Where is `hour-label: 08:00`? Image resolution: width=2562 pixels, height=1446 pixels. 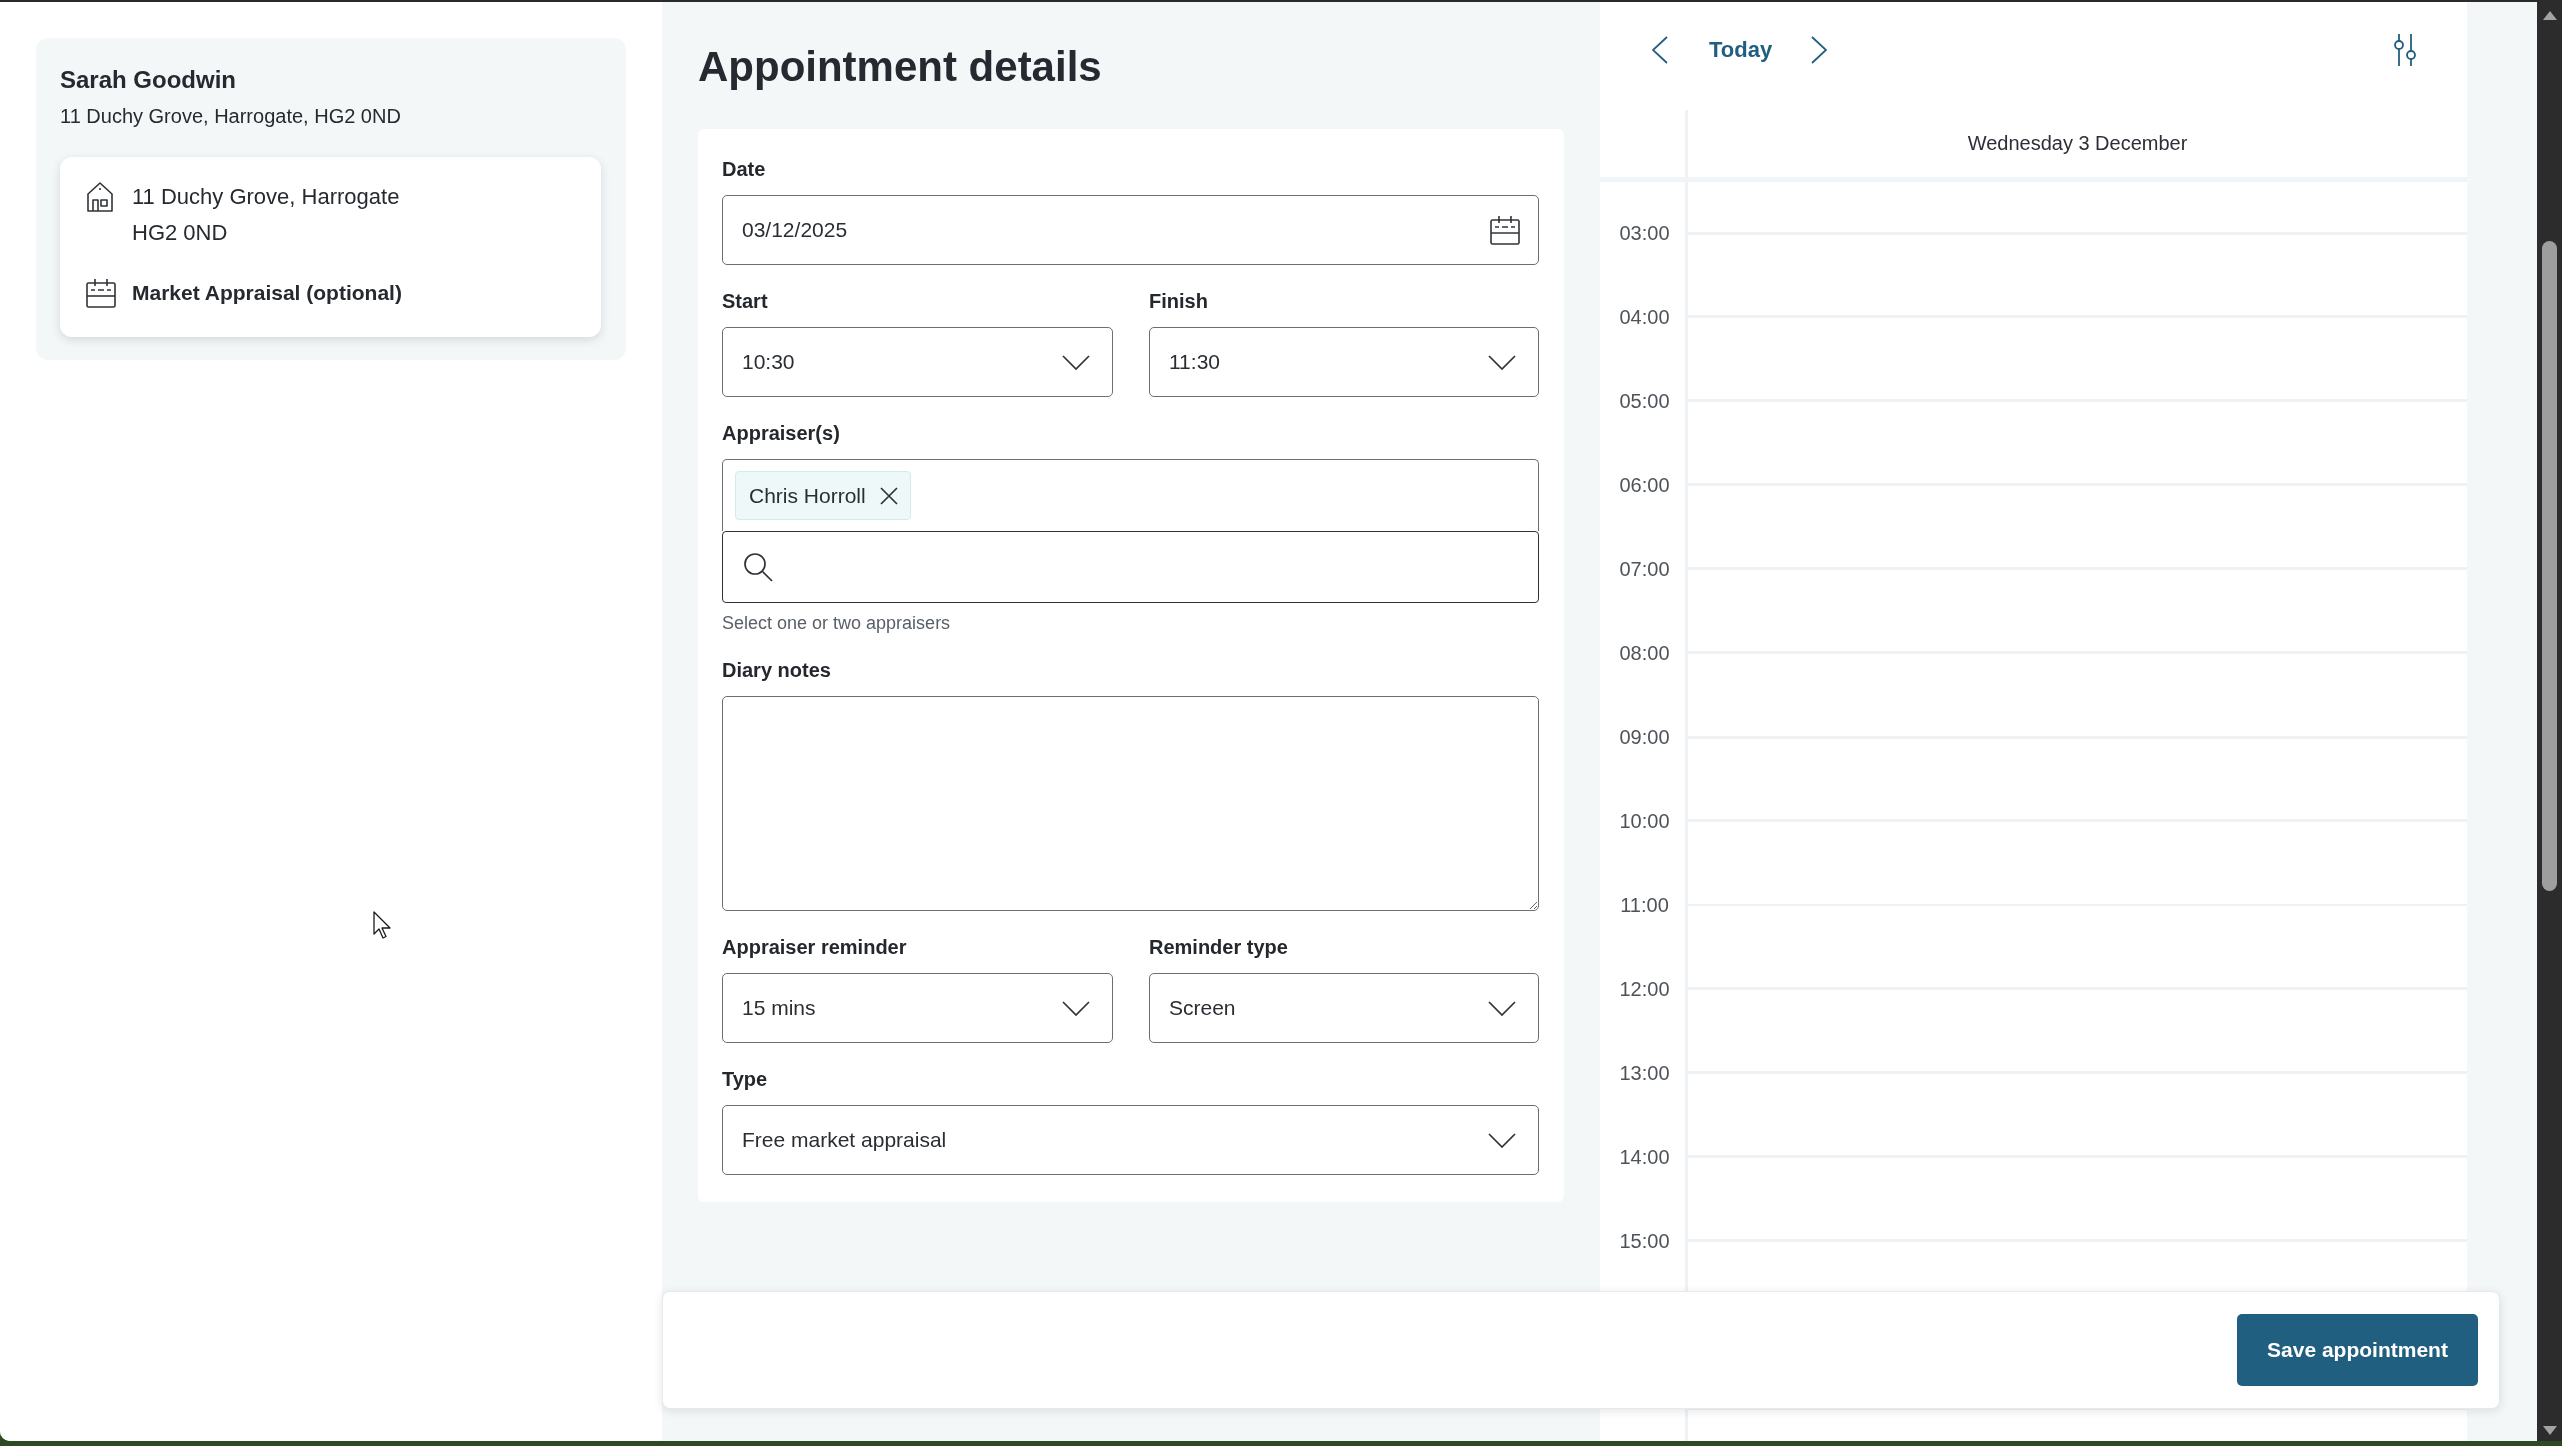 hour-label: 08:00 is located at coordinates (1644, 653).